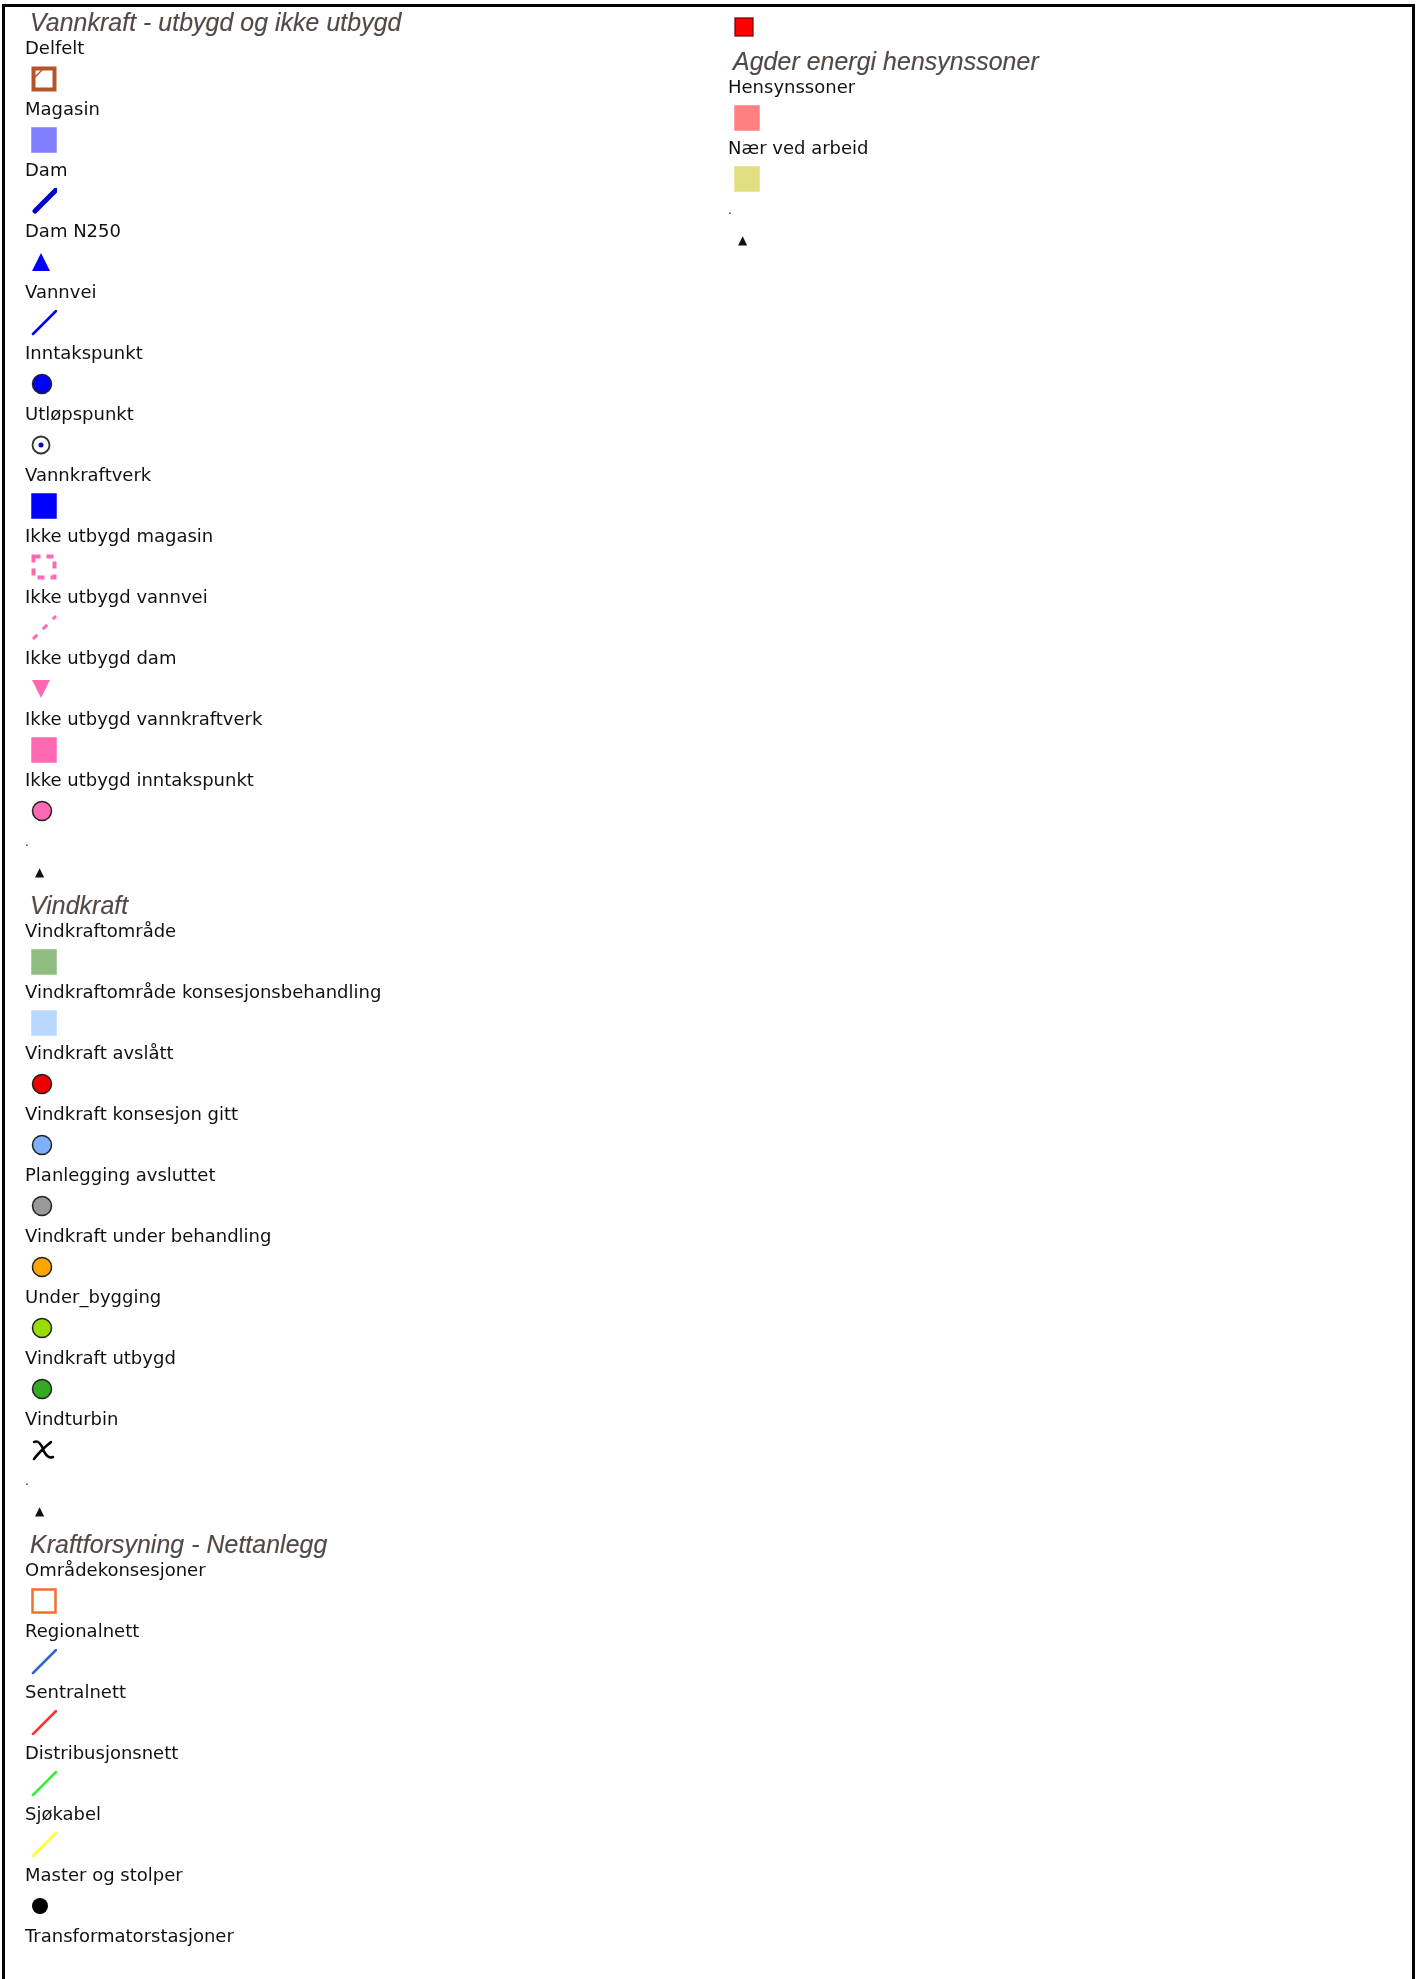  What do you see at coordinates (63, 109) in the screenshot?
I see `legend-label: Magasin` at bounding box center [63, 109].